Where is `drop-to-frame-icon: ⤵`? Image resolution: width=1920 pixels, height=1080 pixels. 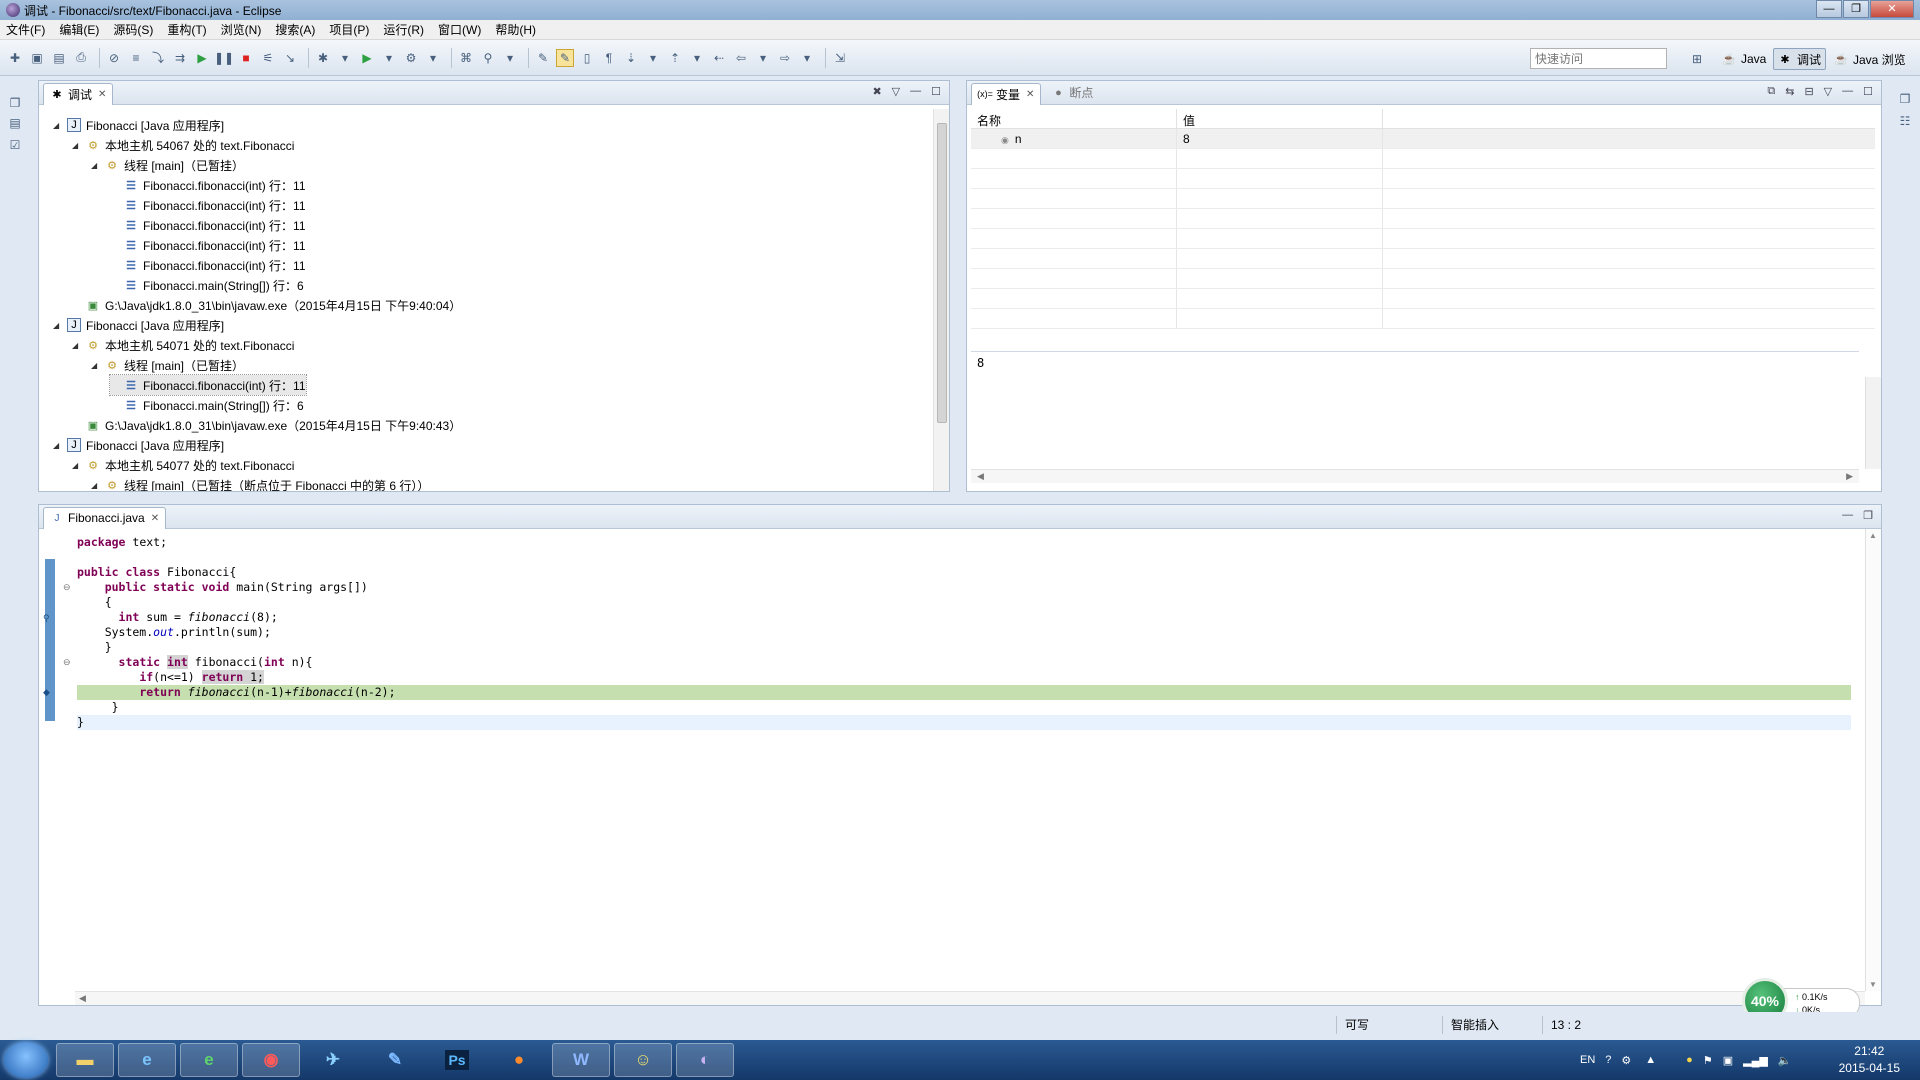
drop-to-frame-icon: ⤵ is located at coordinates (158, 58).